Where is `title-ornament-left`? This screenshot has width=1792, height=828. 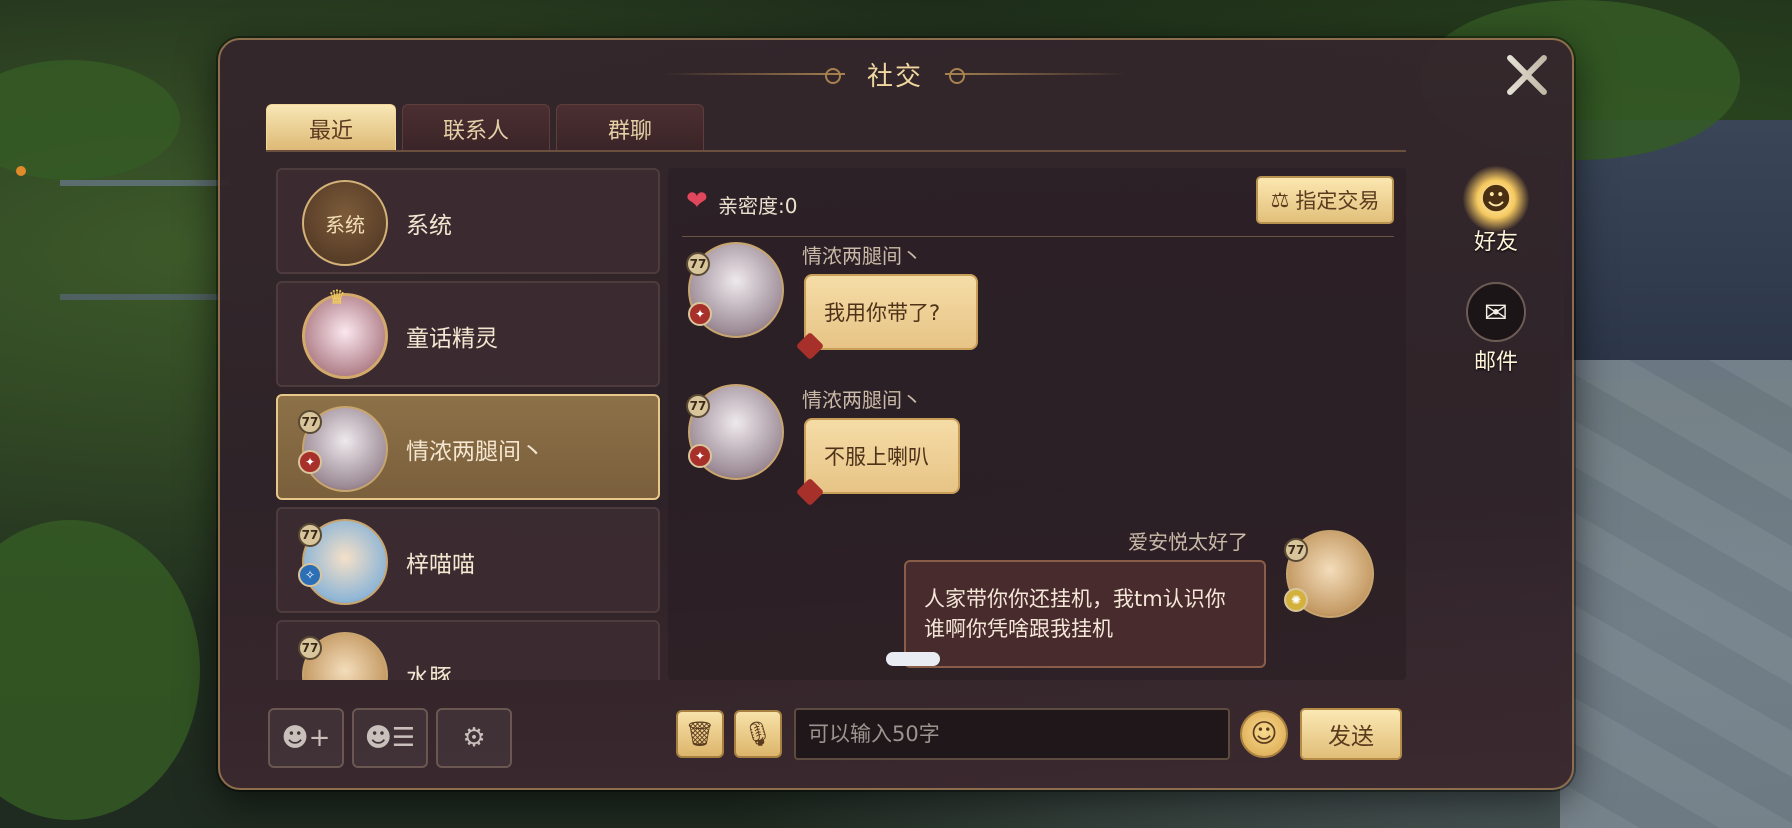 title-ornament-left is located at coordinates (754, 75).